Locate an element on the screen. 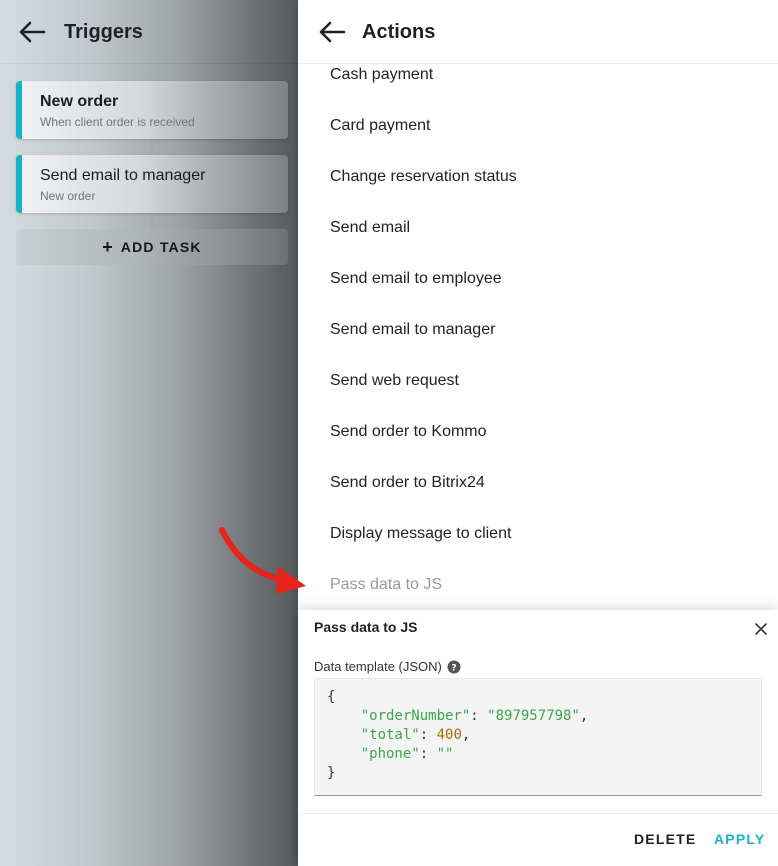  actions-title: Actions is located at coordinates (399, 32).